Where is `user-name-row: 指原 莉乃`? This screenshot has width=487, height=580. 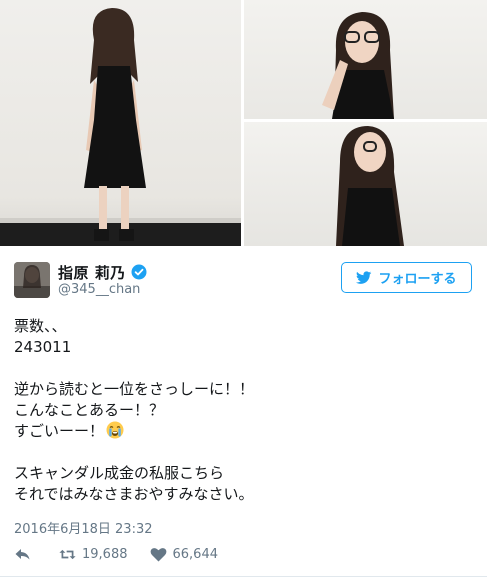
user-name-row: 指原 莉乃 is located at coordinates (102, 272).